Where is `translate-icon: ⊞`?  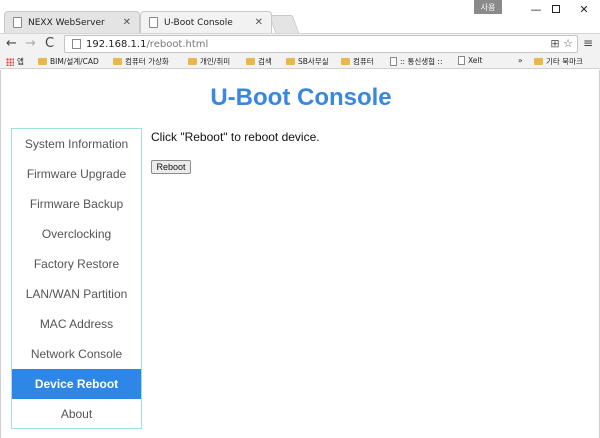 translate-icon: ⊞ is located at coordinates (554, 43).